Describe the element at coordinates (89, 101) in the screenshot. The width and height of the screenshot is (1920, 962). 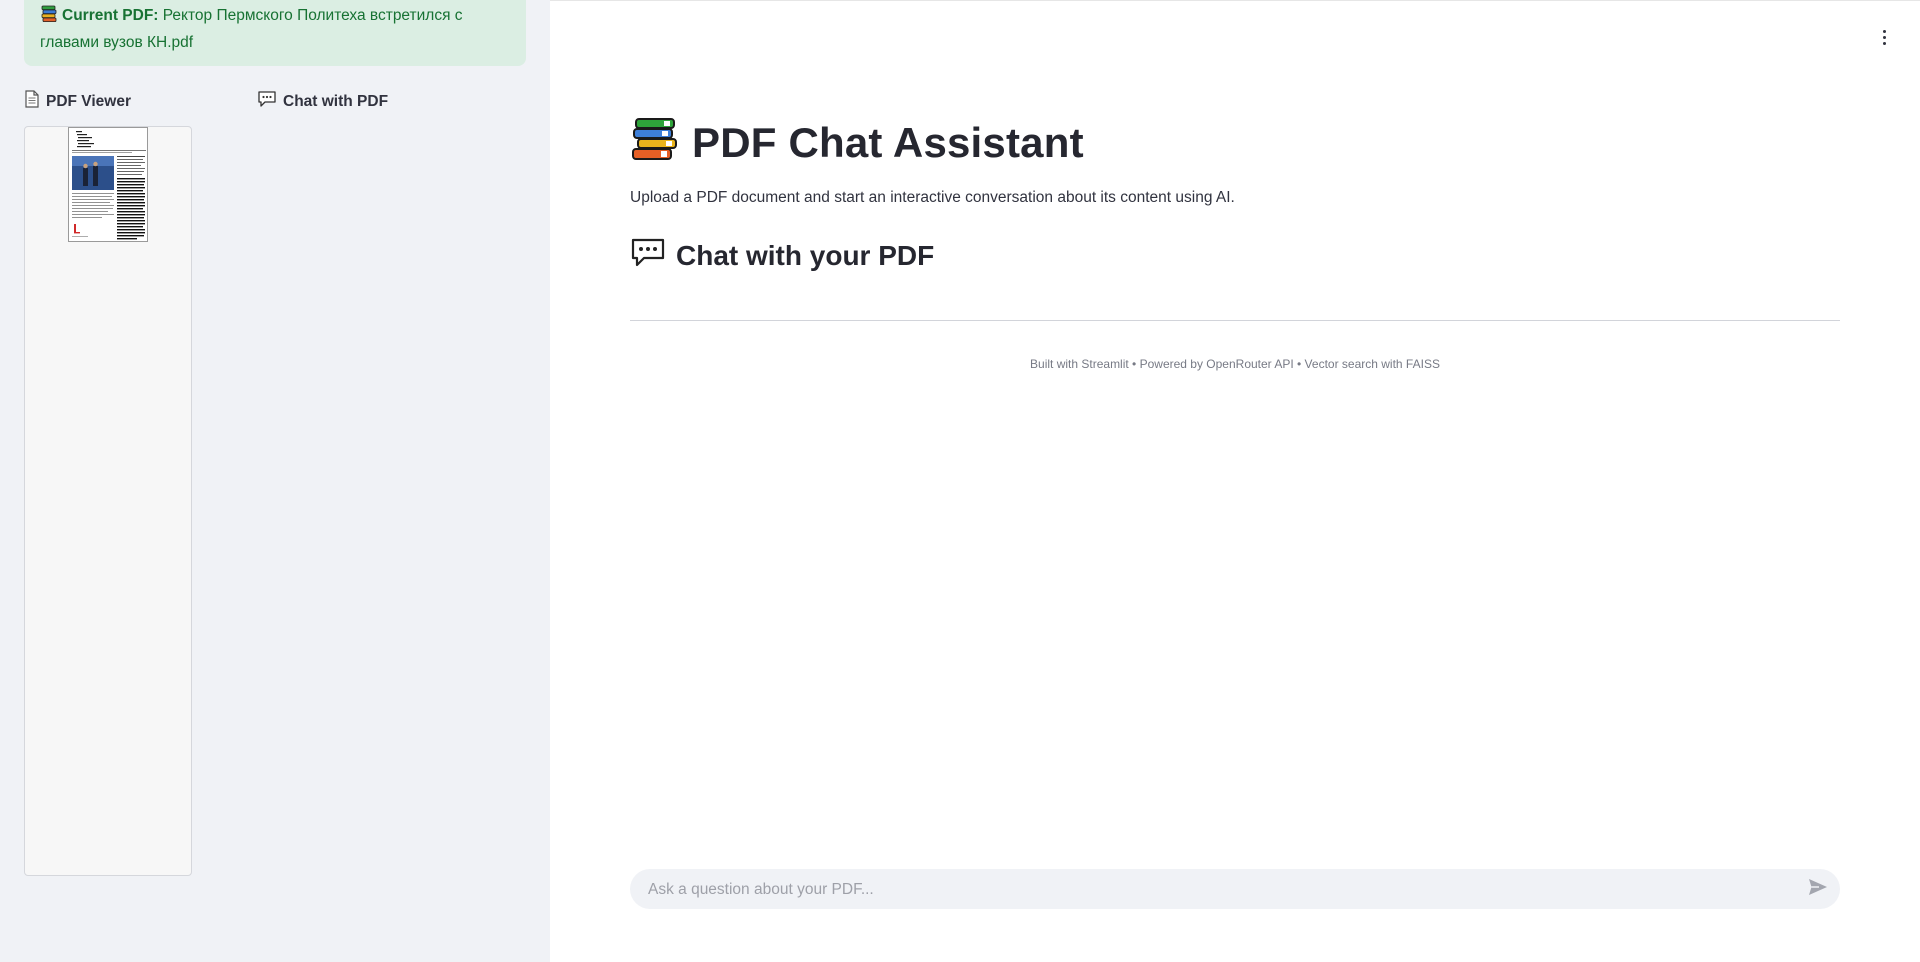
I see `tab-pdf-viewer-label: PDF Viewer` at that location.